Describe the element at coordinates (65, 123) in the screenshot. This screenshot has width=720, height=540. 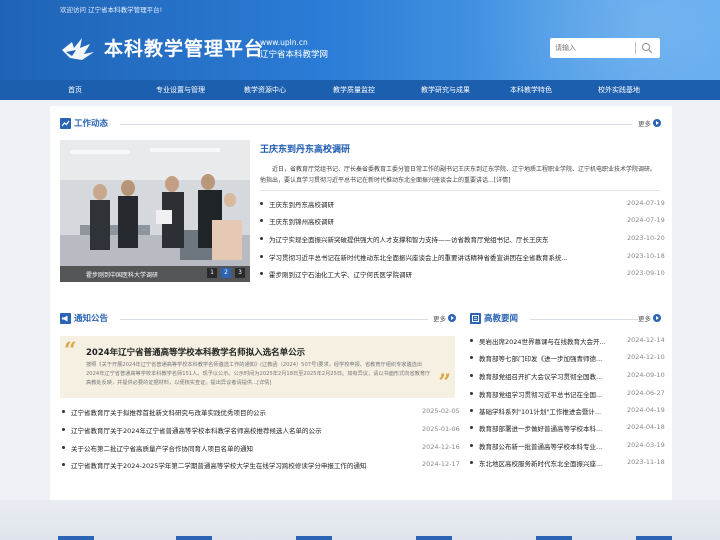
I see `trend-icon` at that location.